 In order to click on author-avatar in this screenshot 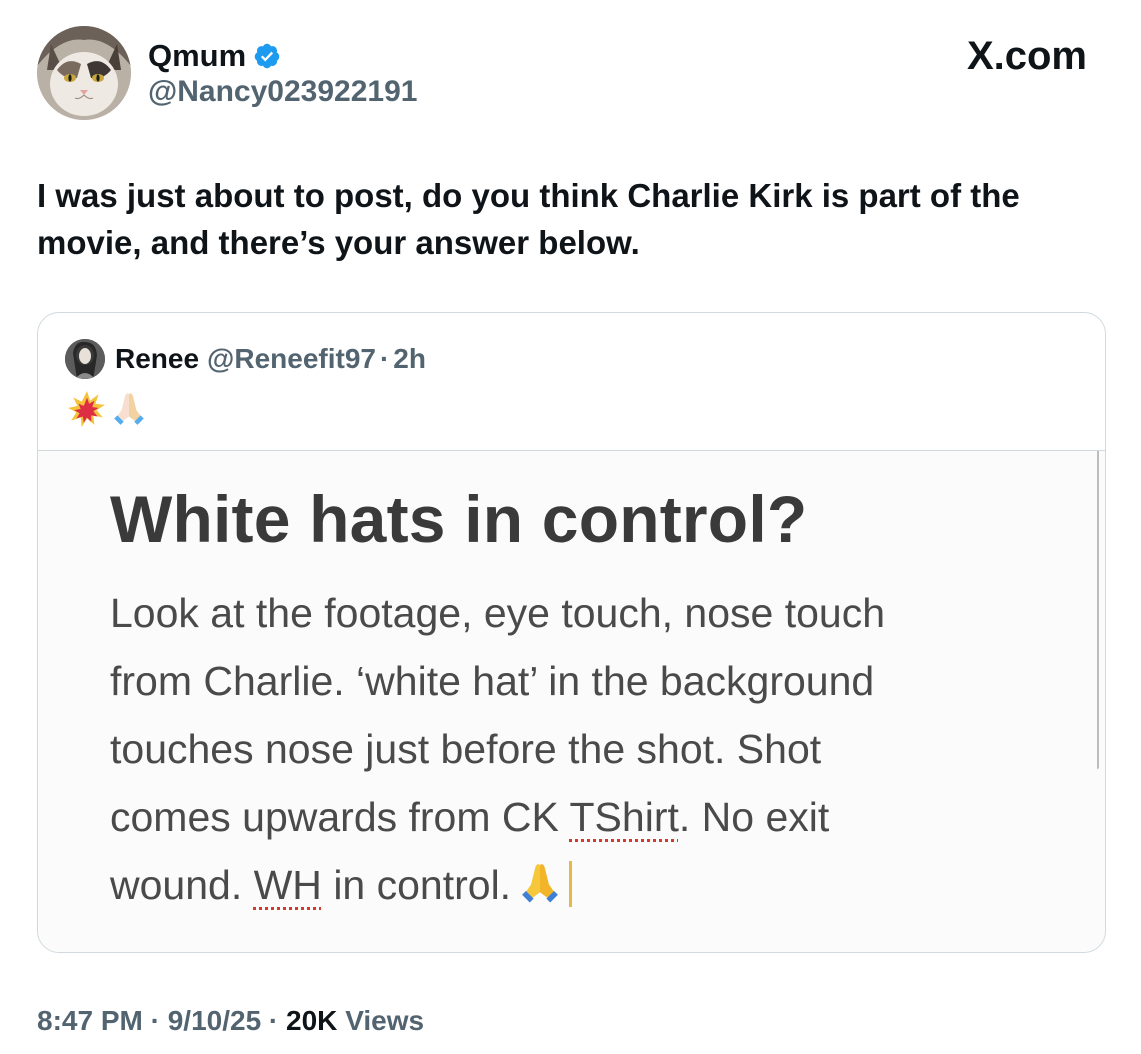, I will do `click(84, 73)`.